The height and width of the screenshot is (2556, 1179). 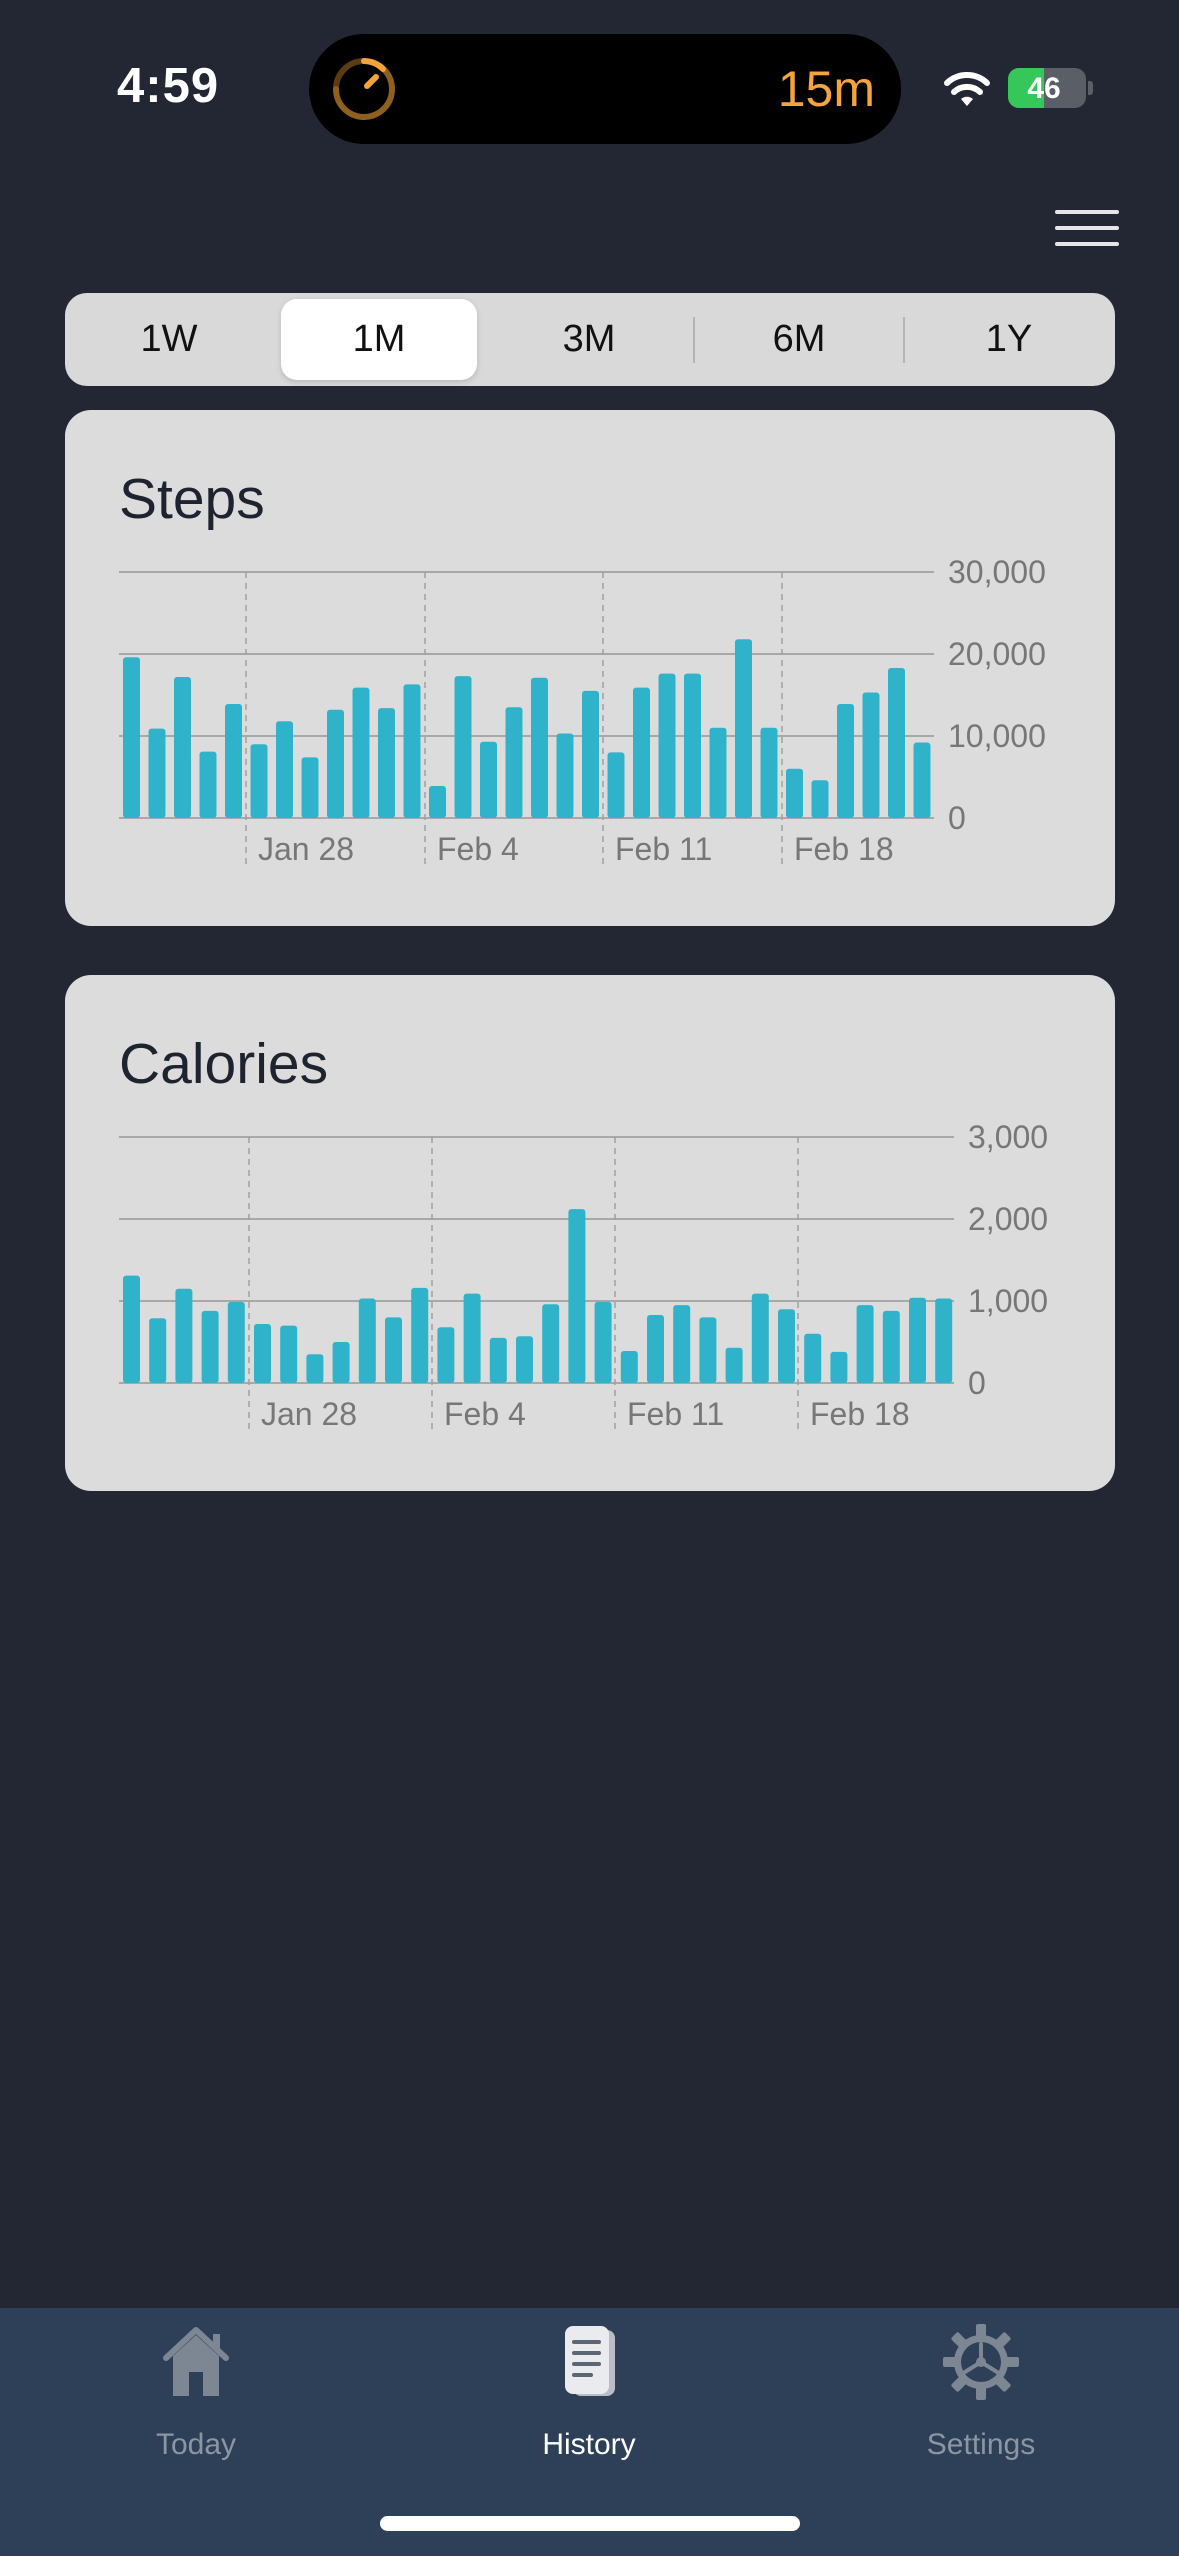 I want to click on tab-history: History, so click(x=589, y=2402).